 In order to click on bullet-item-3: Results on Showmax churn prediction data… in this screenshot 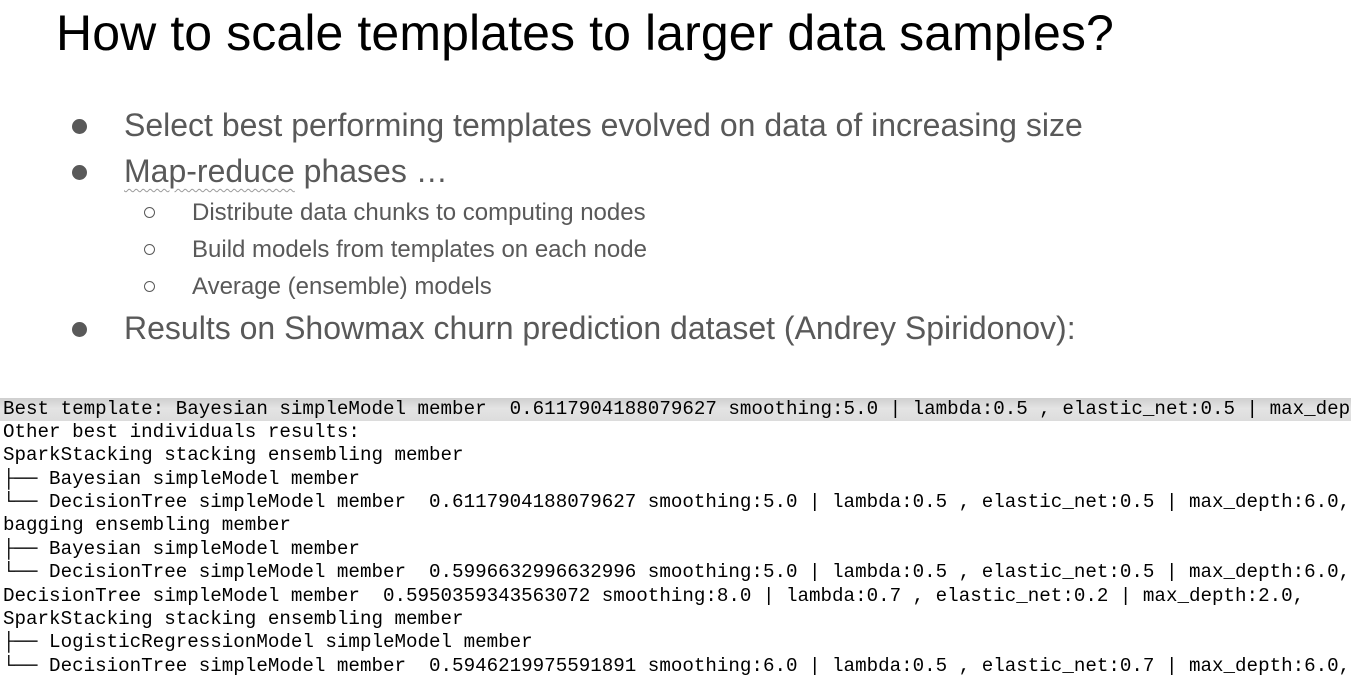, I will do `click(600, 328)`.